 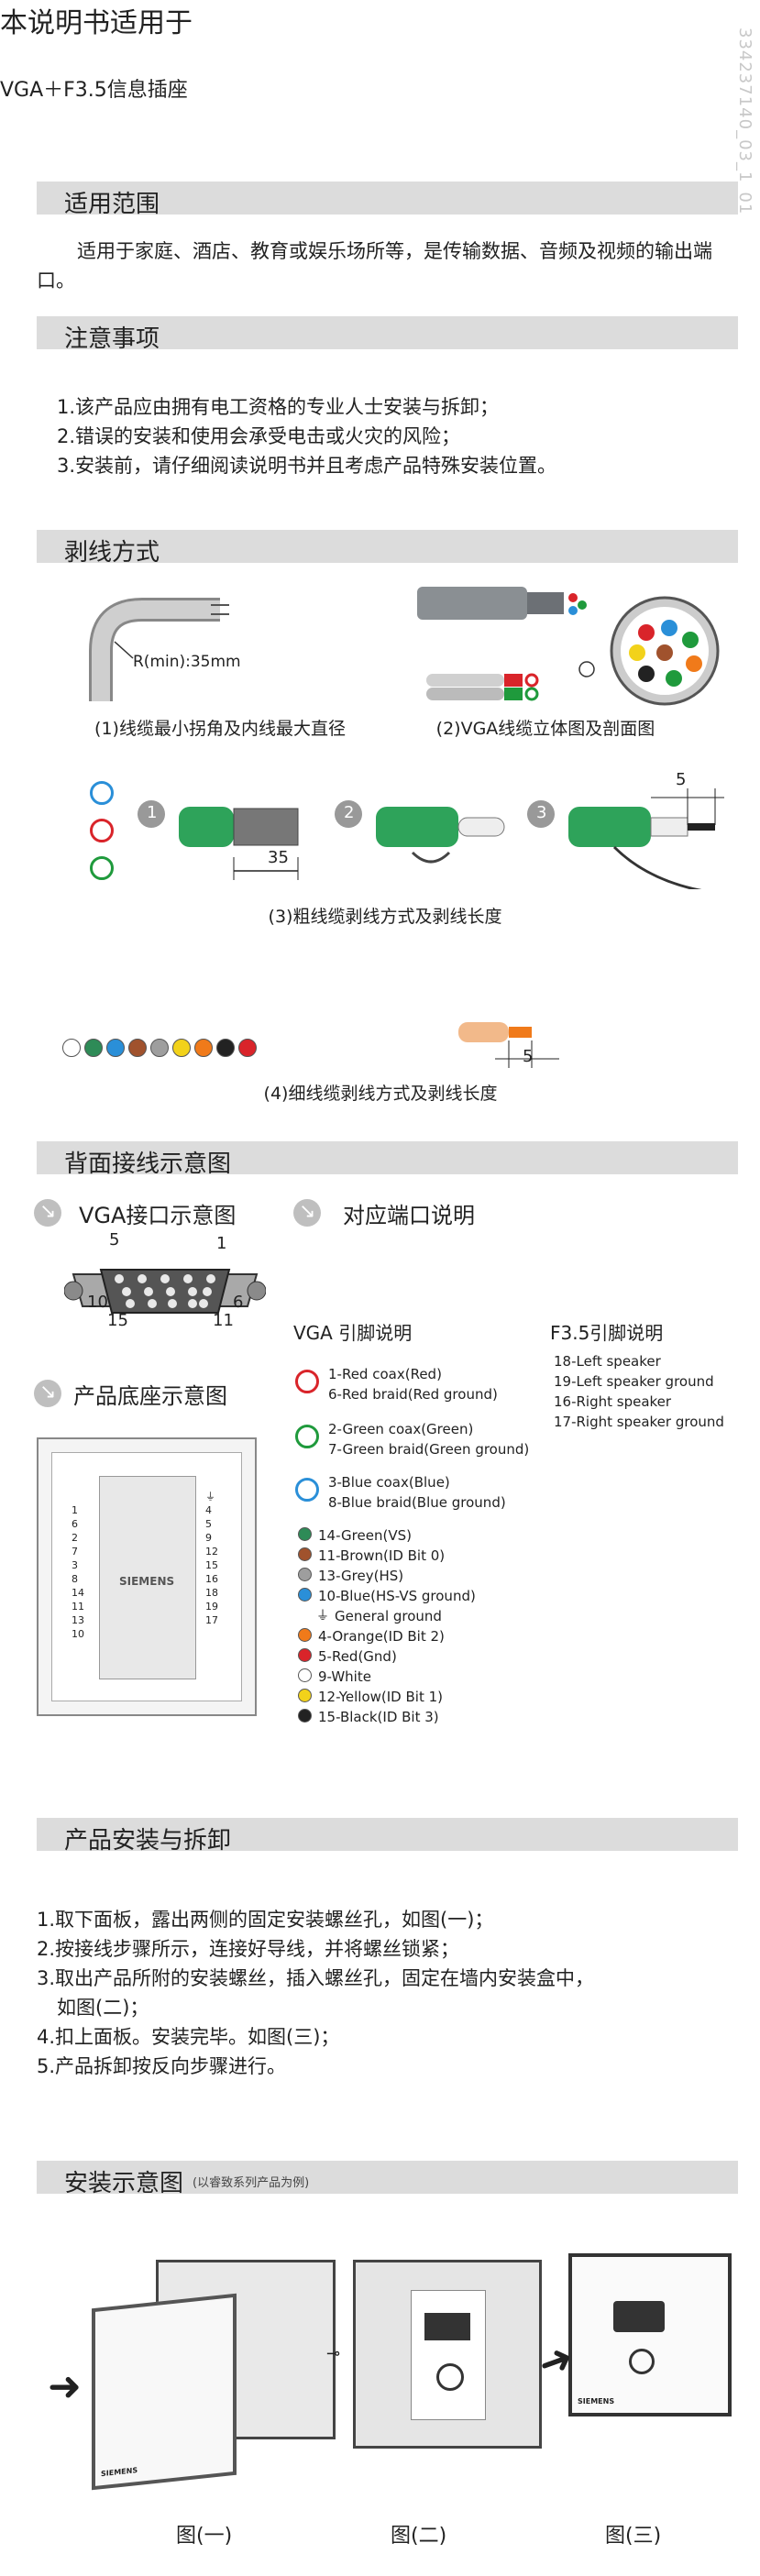 I want to click on note-item: 3.安装前，请仔细阅读说明书并且考虑产品特殊安装位置。, so click(x=307, y=466).